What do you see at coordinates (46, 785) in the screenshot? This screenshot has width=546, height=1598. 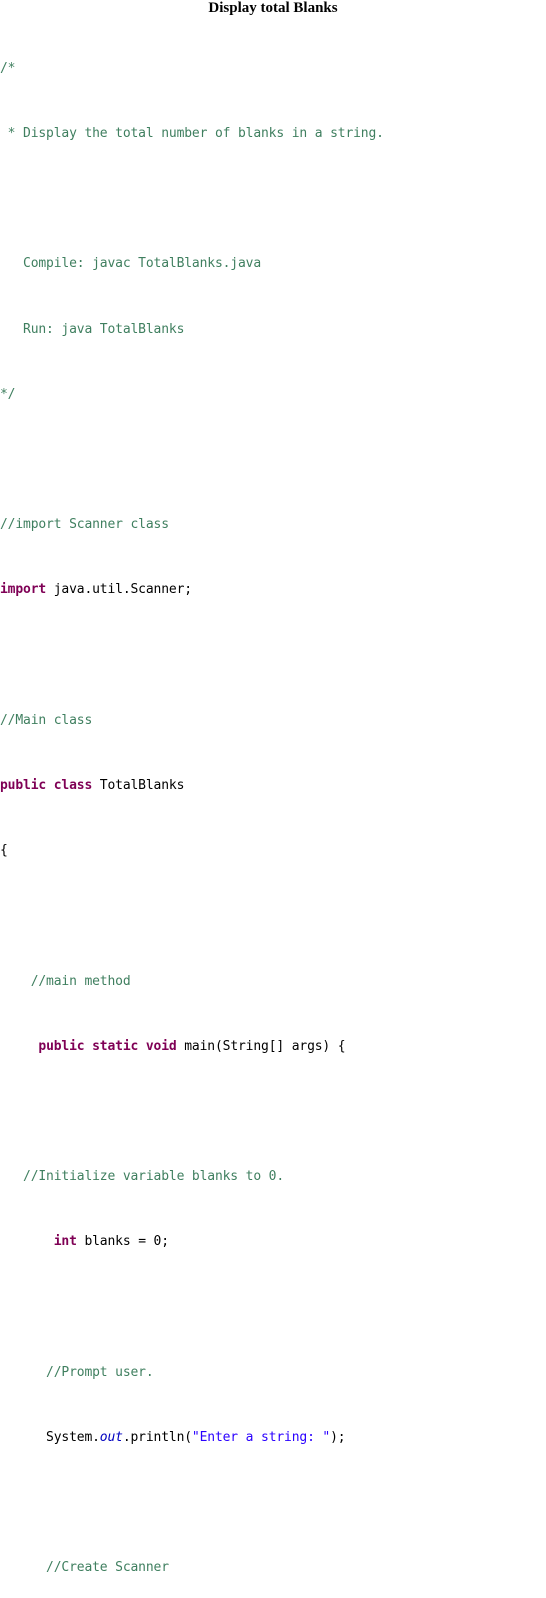 I see `keyword-token: public class` at bounding box center [46, 785].